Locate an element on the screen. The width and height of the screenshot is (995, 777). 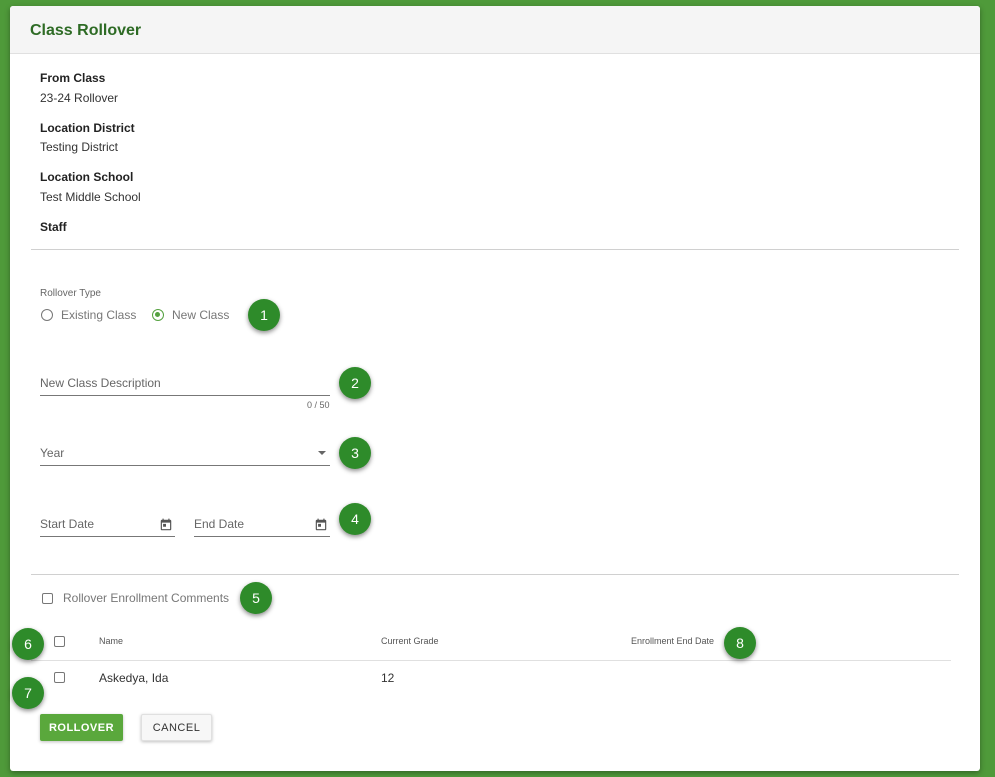
callout-badge-4: 4 is located at coordinates (355, 519).